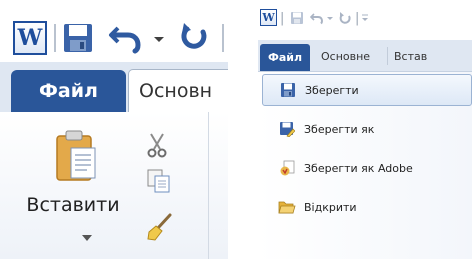 The height and width of the screenshot is (259, 472). I want to click on quick-access-toolbar: W, so click(114, 31).